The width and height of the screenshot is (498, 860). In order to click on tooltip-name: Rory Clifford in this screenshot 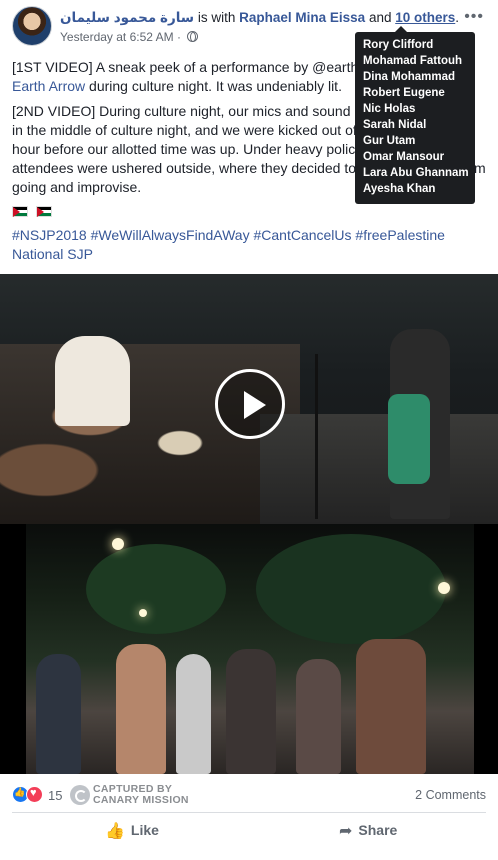, I will do `click(398, 45)`.